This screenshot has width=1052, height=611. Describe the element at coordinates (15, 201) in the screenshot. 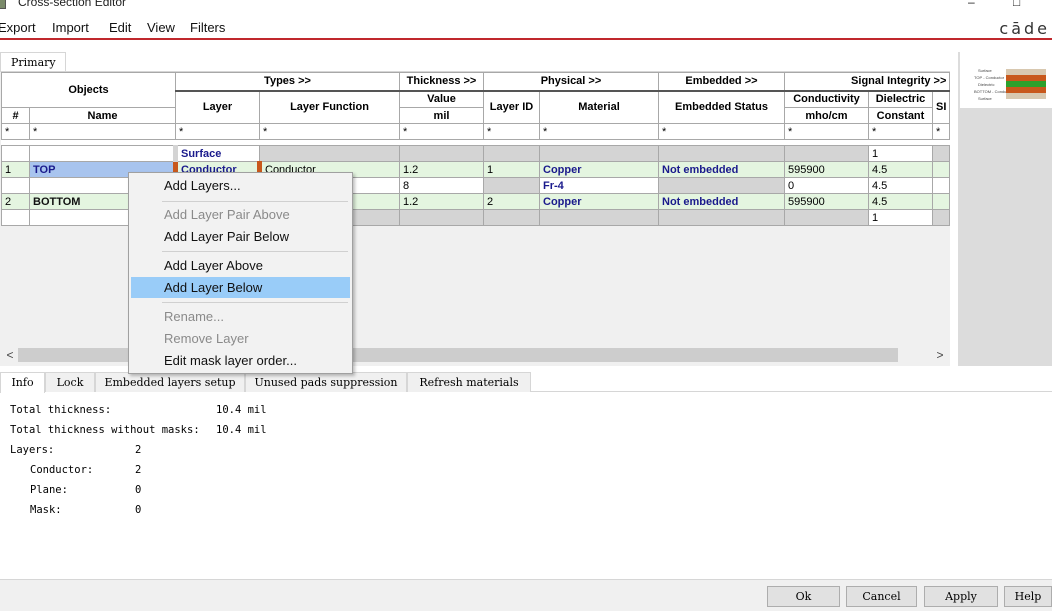

I see `cell-num: 2` at that location.